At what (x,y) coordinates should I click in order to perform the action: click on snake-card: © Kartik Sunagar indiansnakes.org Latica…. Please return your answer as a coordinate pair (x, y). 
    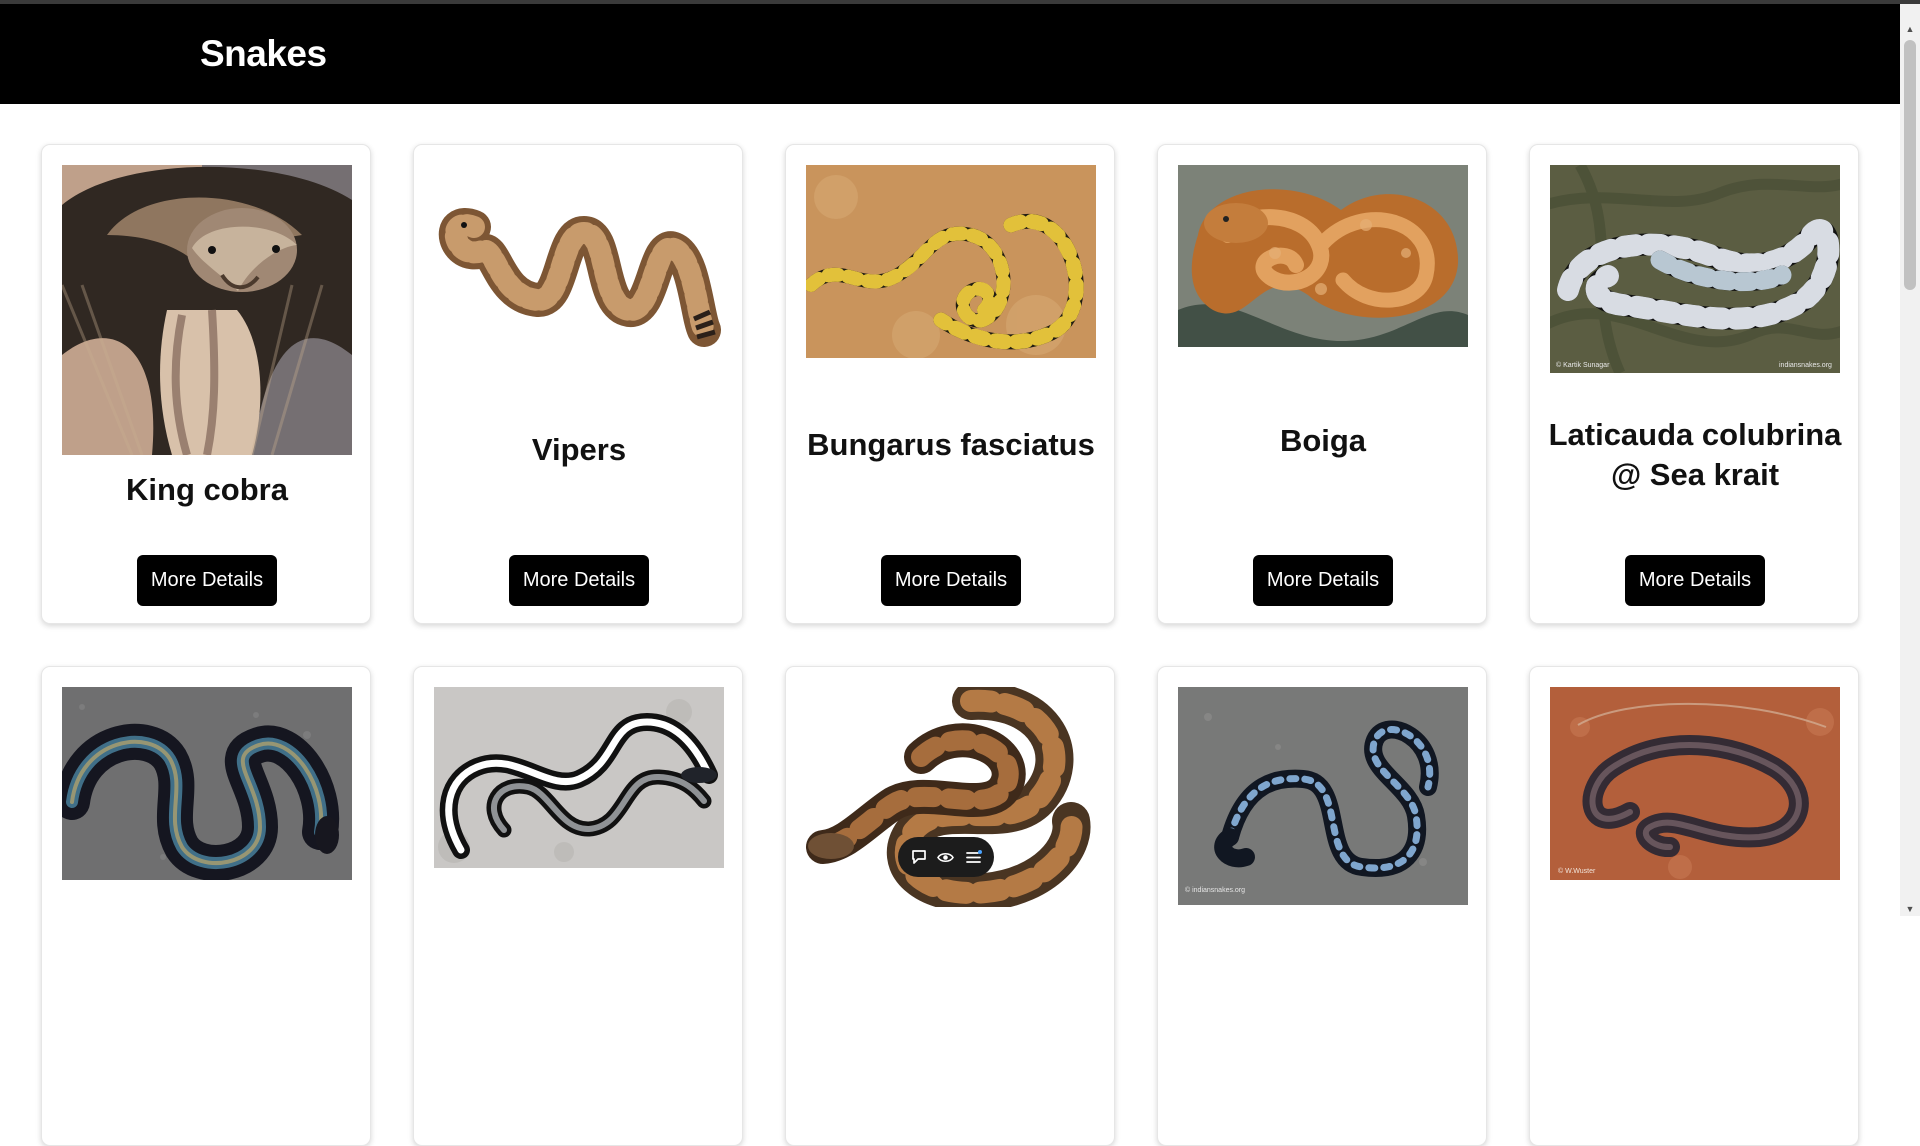
    Looking at the image, I should click on (1694, 384).